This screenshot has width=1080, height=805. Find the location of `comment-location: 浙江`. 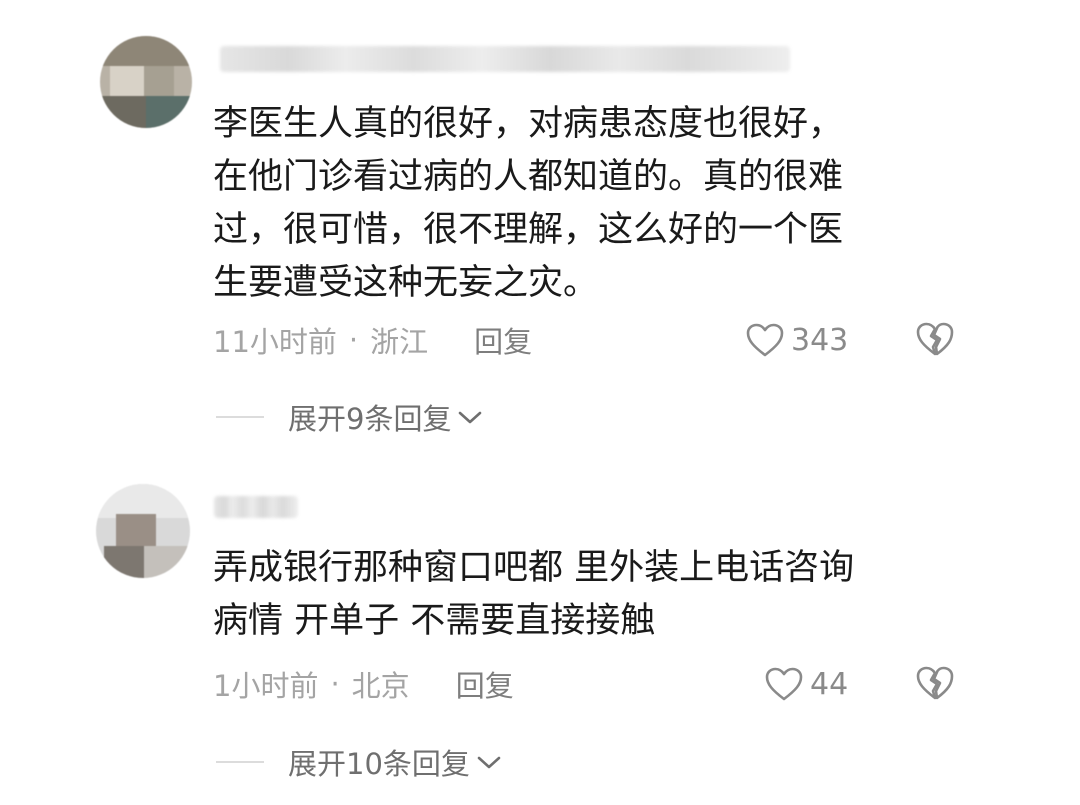

comment-location: 浙江 is located at coordinates (399, 342).